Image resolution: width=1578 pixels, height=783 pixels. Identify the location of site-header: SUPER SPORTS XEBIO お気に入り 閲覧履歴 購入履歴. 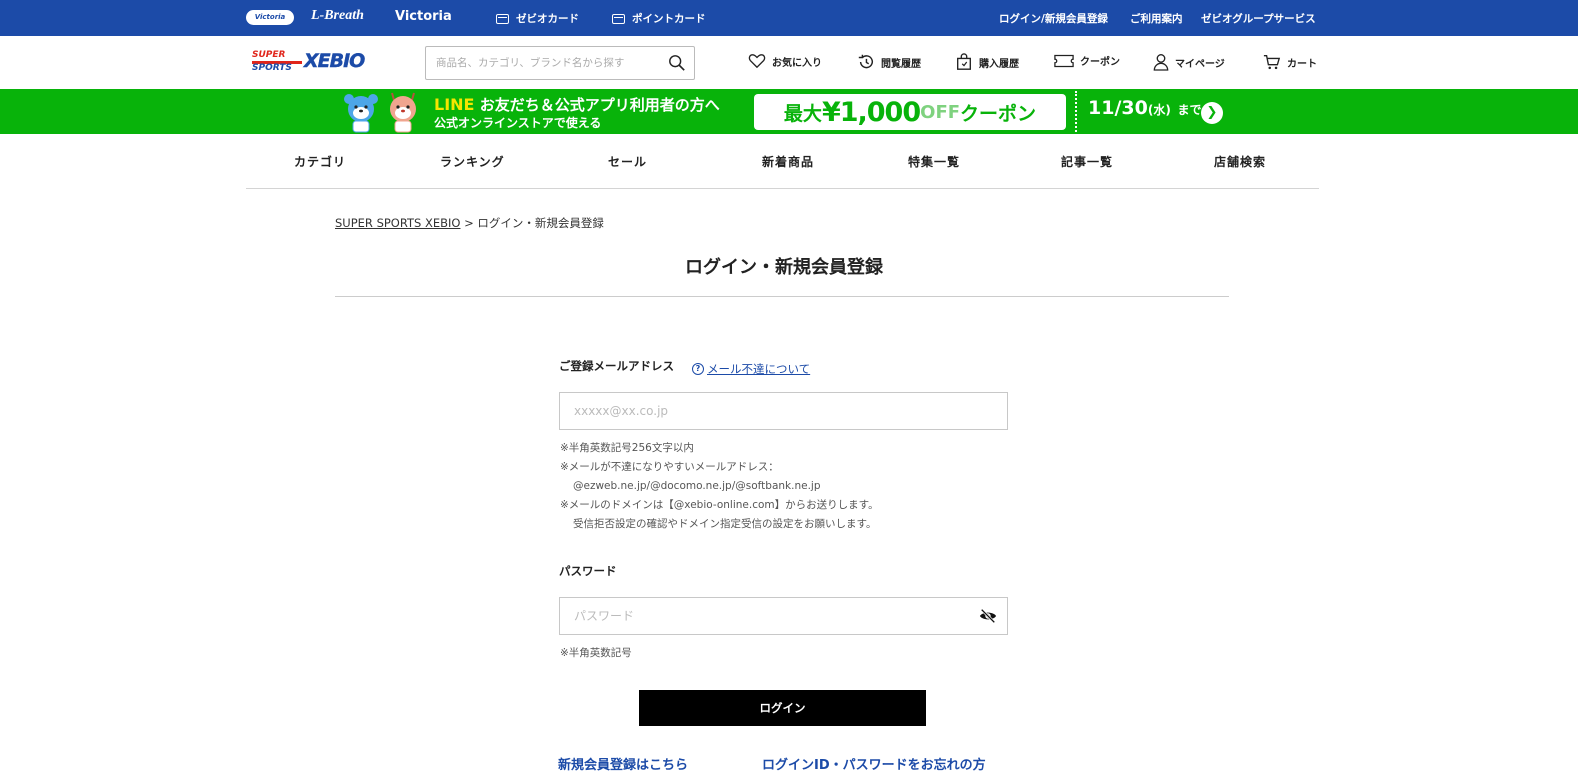
(789, 62).